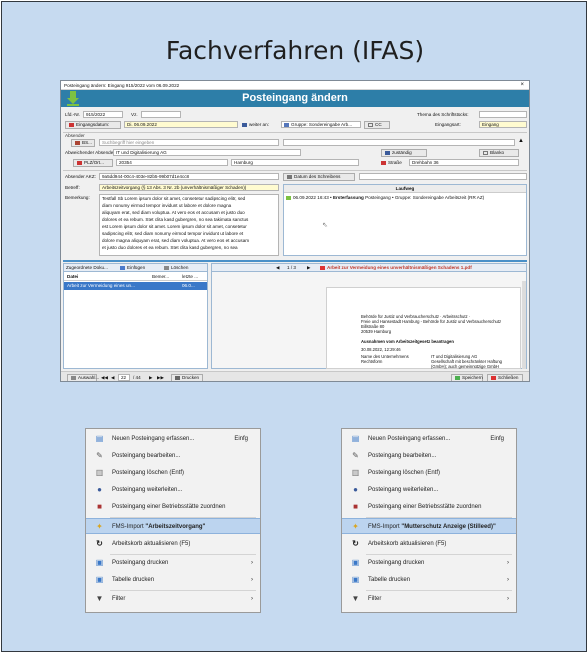 Image resolution: width=588 pixels, height=653 pixels. What do you see at coordinates (187, 377) in the screenshot?
I see `drucken-button: Drucken` at bounding box center [187, 377].